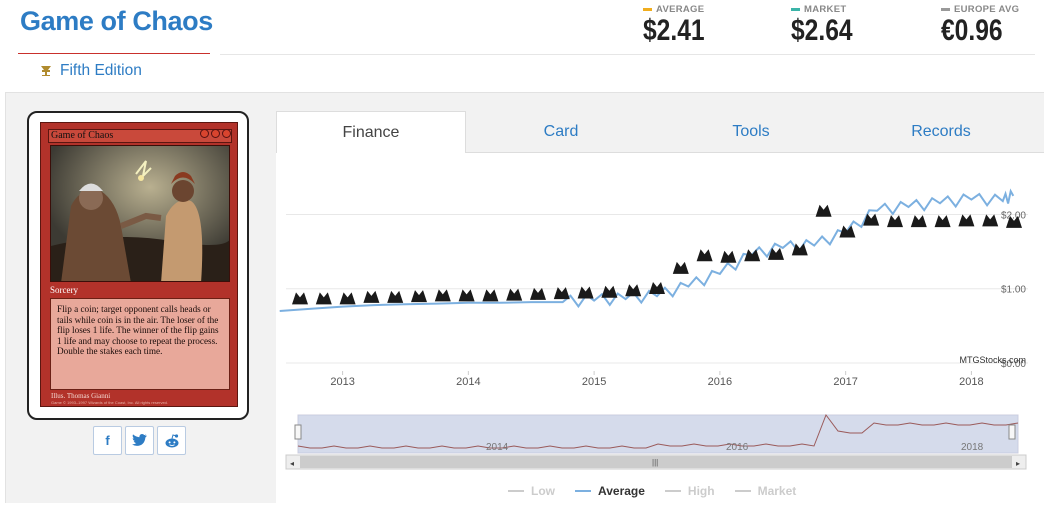 This screenshot has height=508, width=1044. What do you see at coordinates (101, 70) in the screenshot?
I see `set-name: Fifth Edition` at bounding box center [101, 70].